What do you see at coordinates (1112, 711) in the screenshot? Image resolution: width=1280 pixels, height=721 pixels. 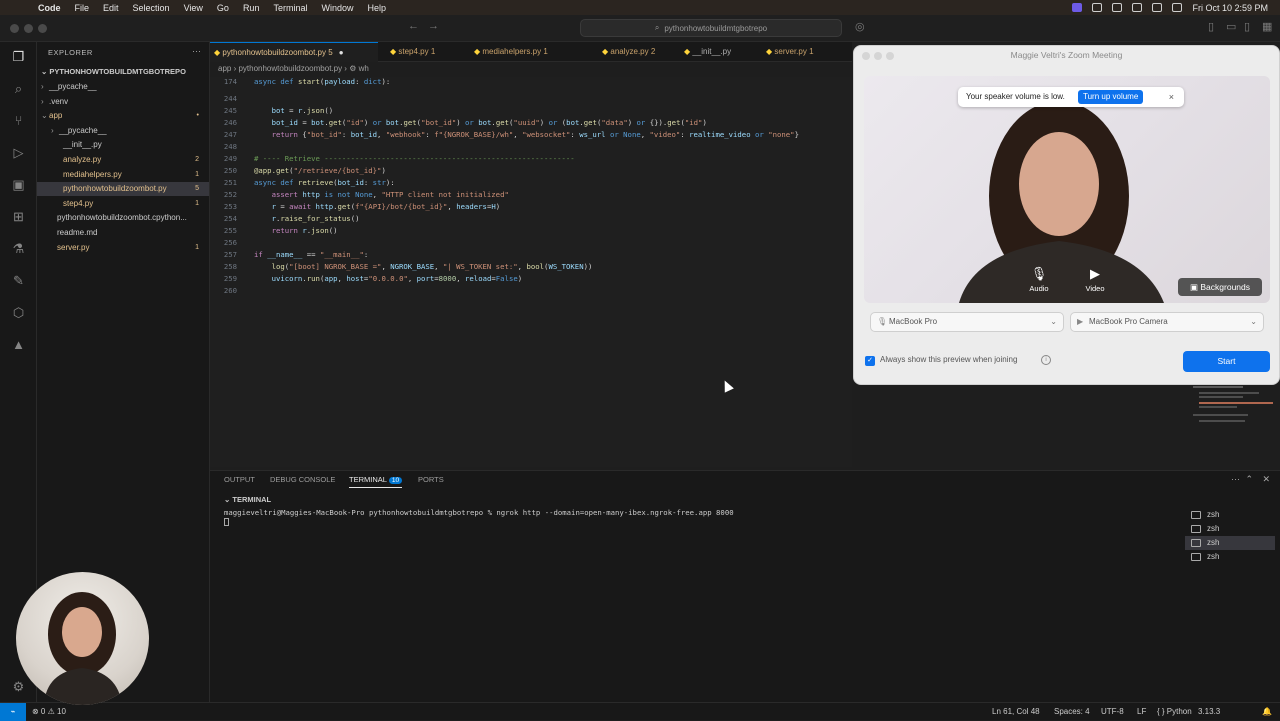 I see `encoding: UTF-8` at bounding box center [1112, 711].